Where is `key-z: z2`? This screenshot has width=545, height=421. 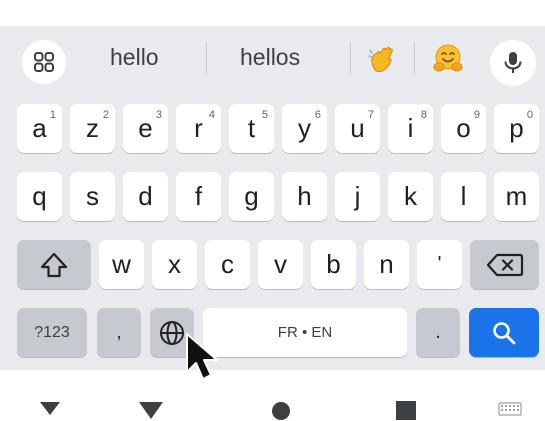
key-z: z2 is located at coordinates (92, 128).